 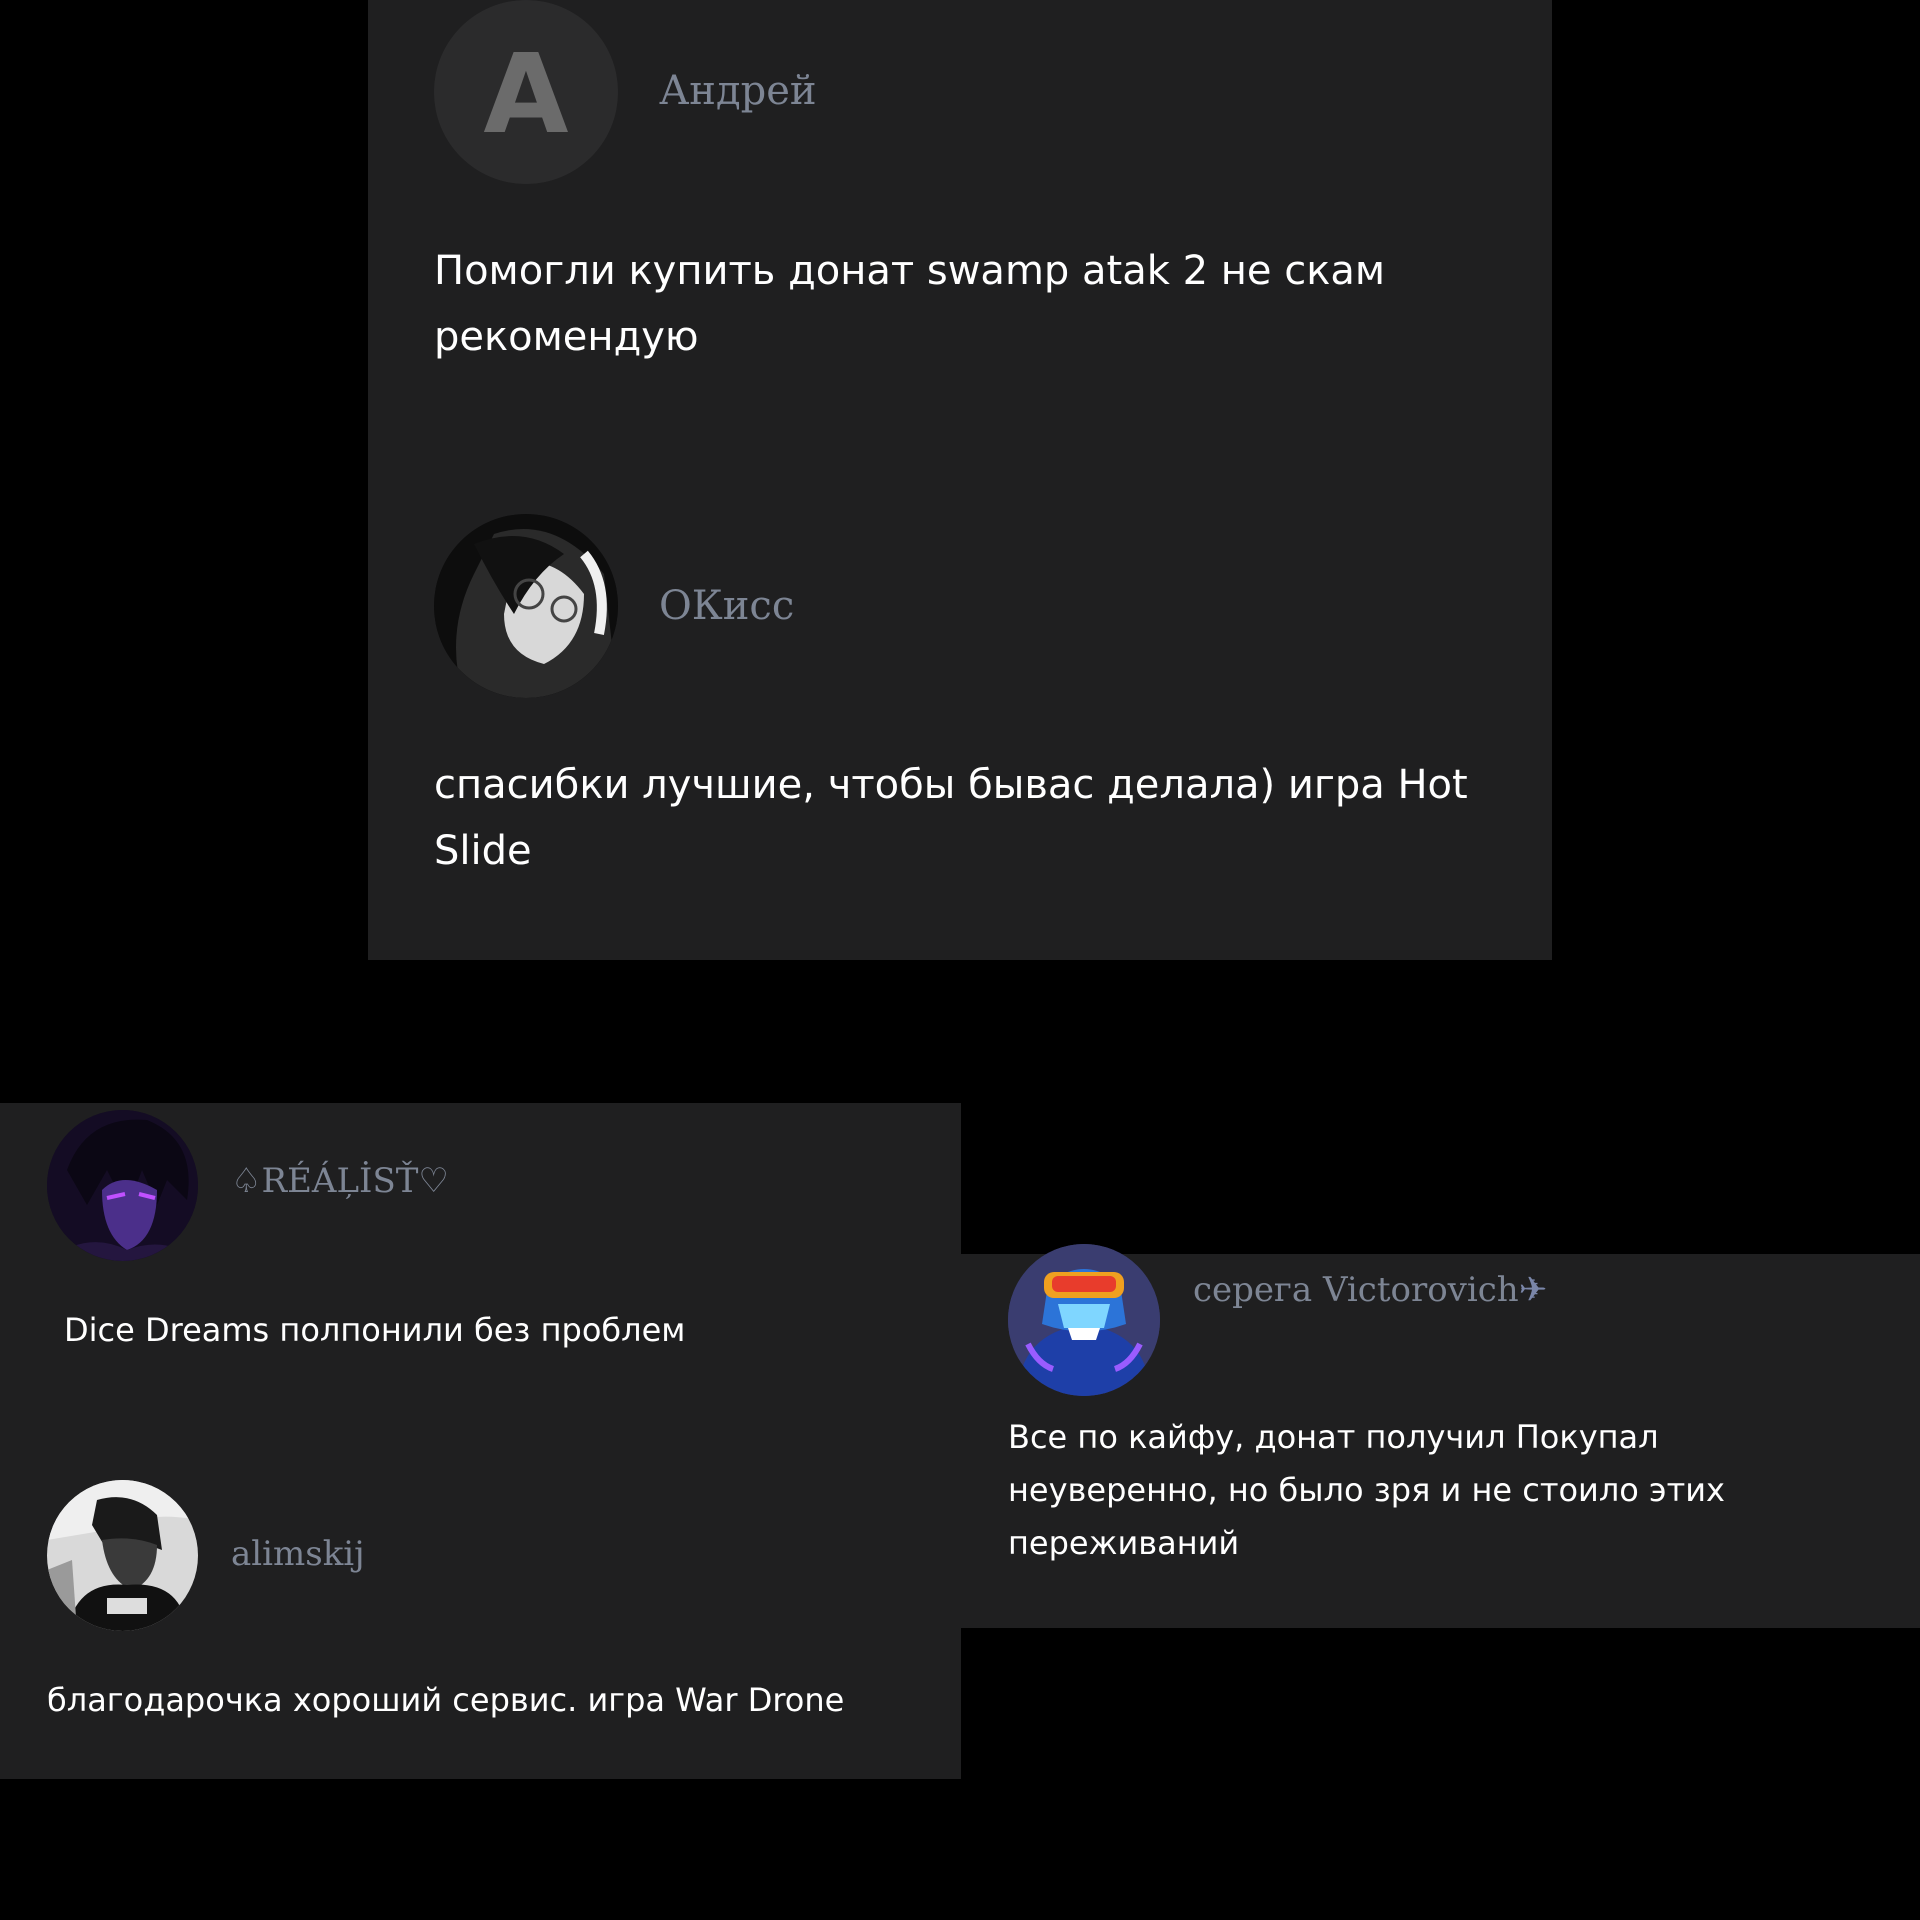 I want to click on review-username: серега Victorovich✈, so click(x=1370, y=1290).